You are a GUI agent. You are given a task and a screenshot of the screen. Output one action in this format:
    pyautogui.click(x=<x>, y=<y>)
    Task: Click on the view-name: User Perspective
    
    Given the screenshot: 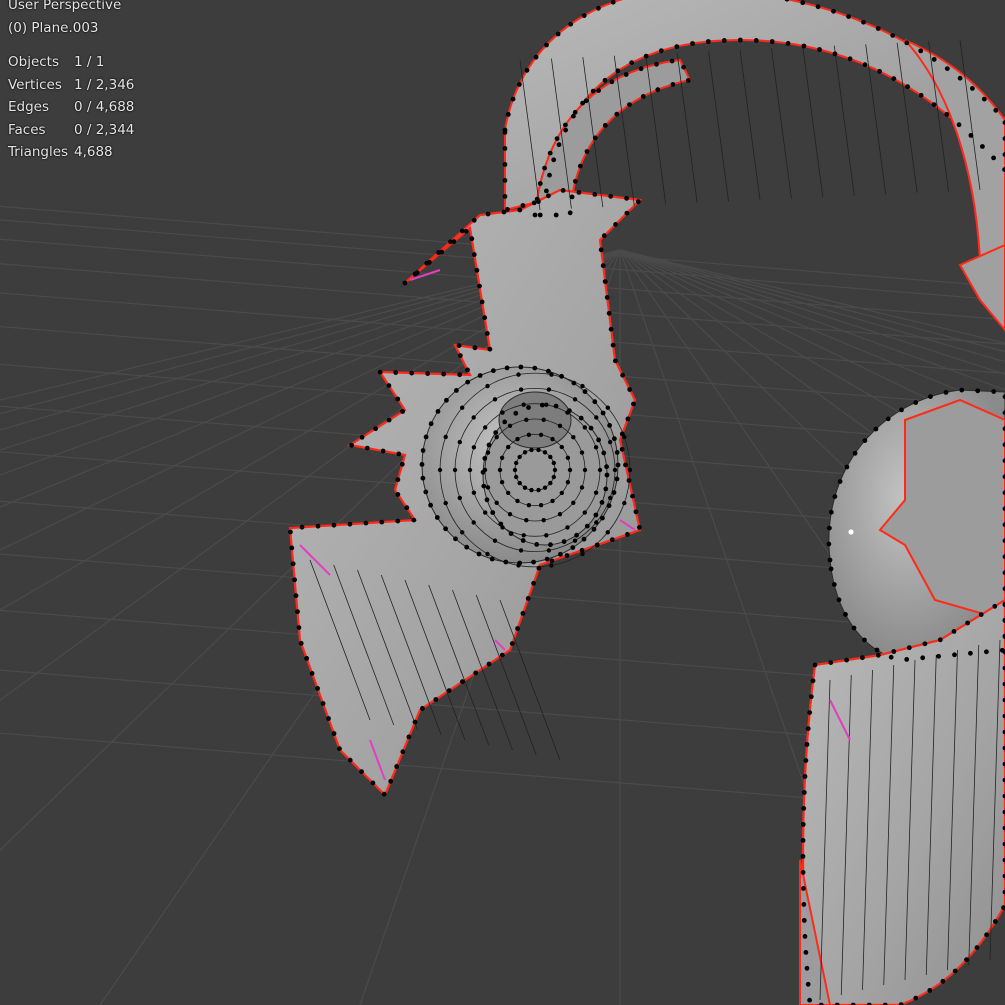 What is the action you would take?
    pyautogui.click(x=65, y=6)
    